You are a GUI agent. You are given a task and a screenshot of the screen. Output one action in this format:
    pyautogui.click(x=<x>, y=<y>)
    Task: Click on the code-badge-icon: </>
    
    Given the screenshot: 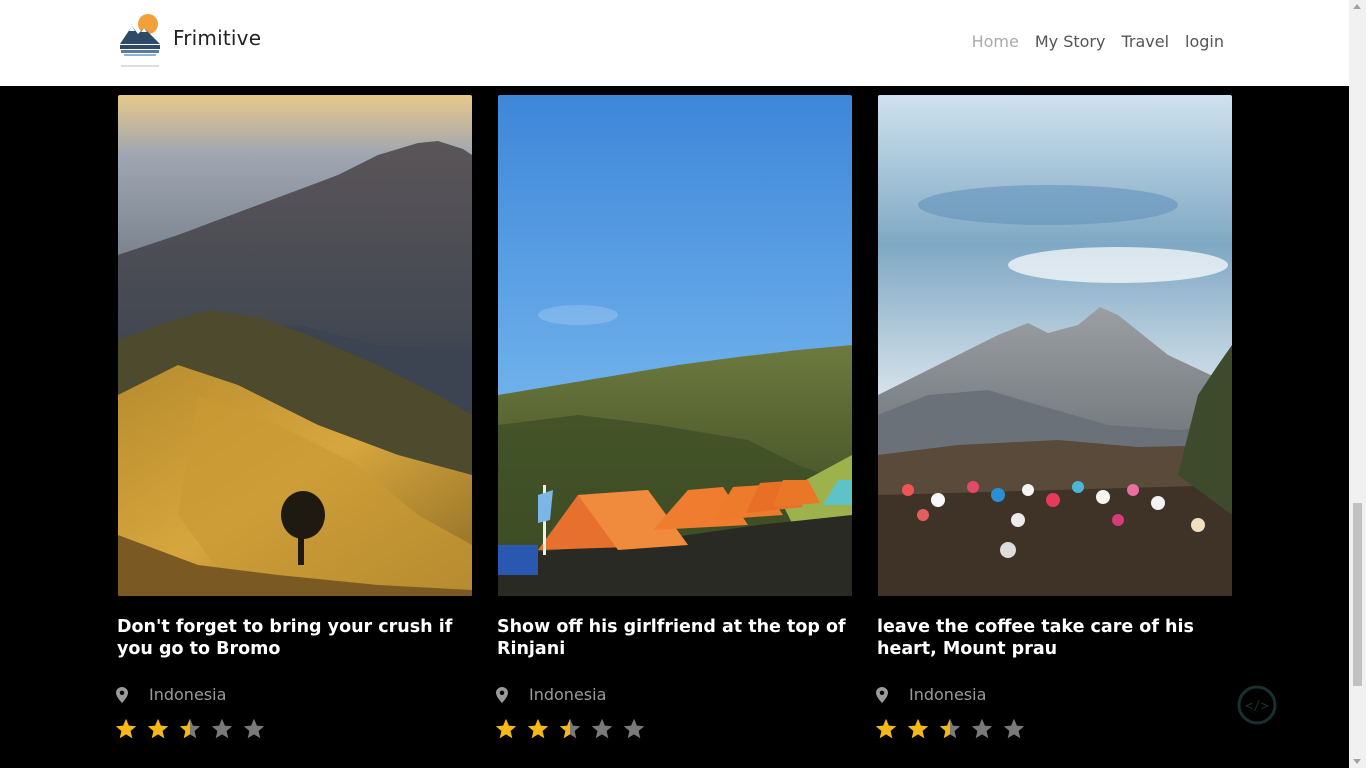 What is the action you would take?
    pyautogui.click(x=1257, y=705)
    